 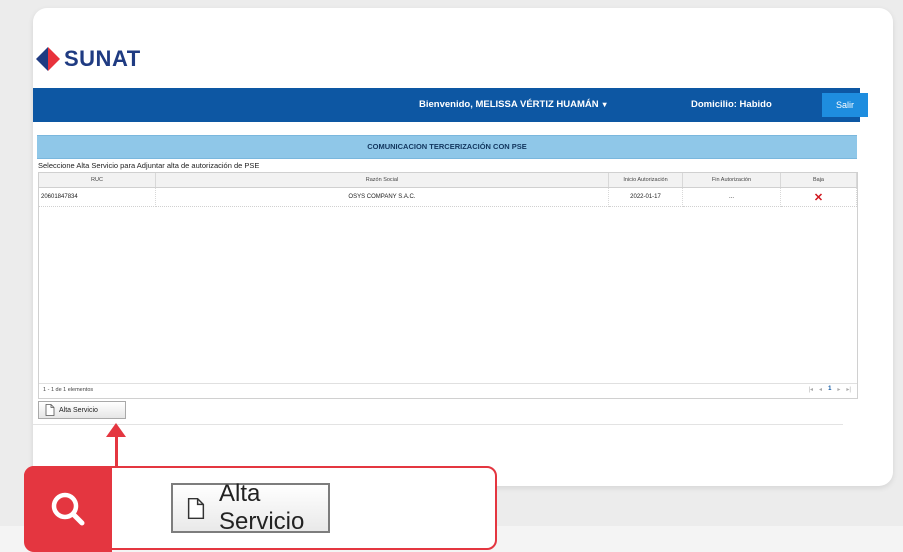 I want to click on pager: |◂ ◂ 1 ▸ ▸|, so click(x=829, y=389).